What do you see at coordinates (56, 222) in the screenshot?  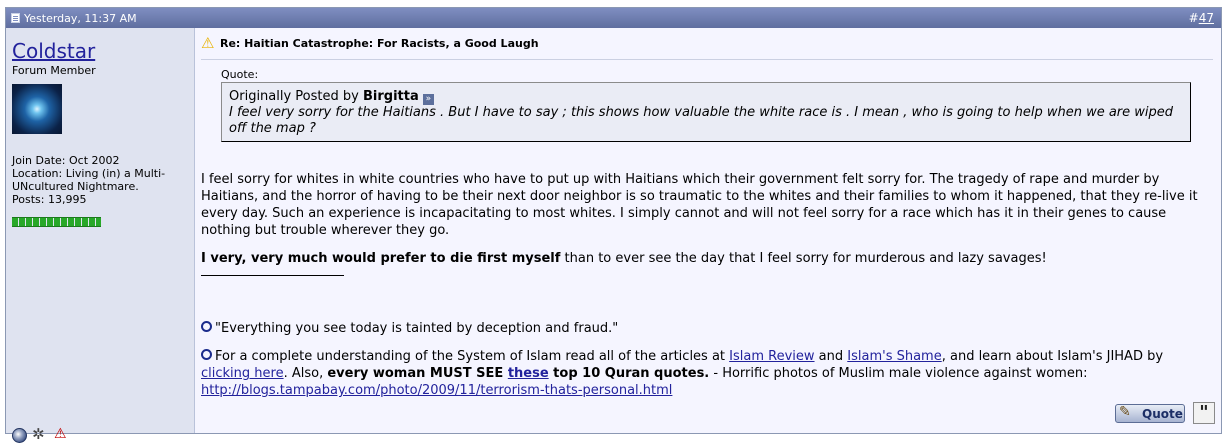 I see `reputation-bar` at bounding box center [56, 222].